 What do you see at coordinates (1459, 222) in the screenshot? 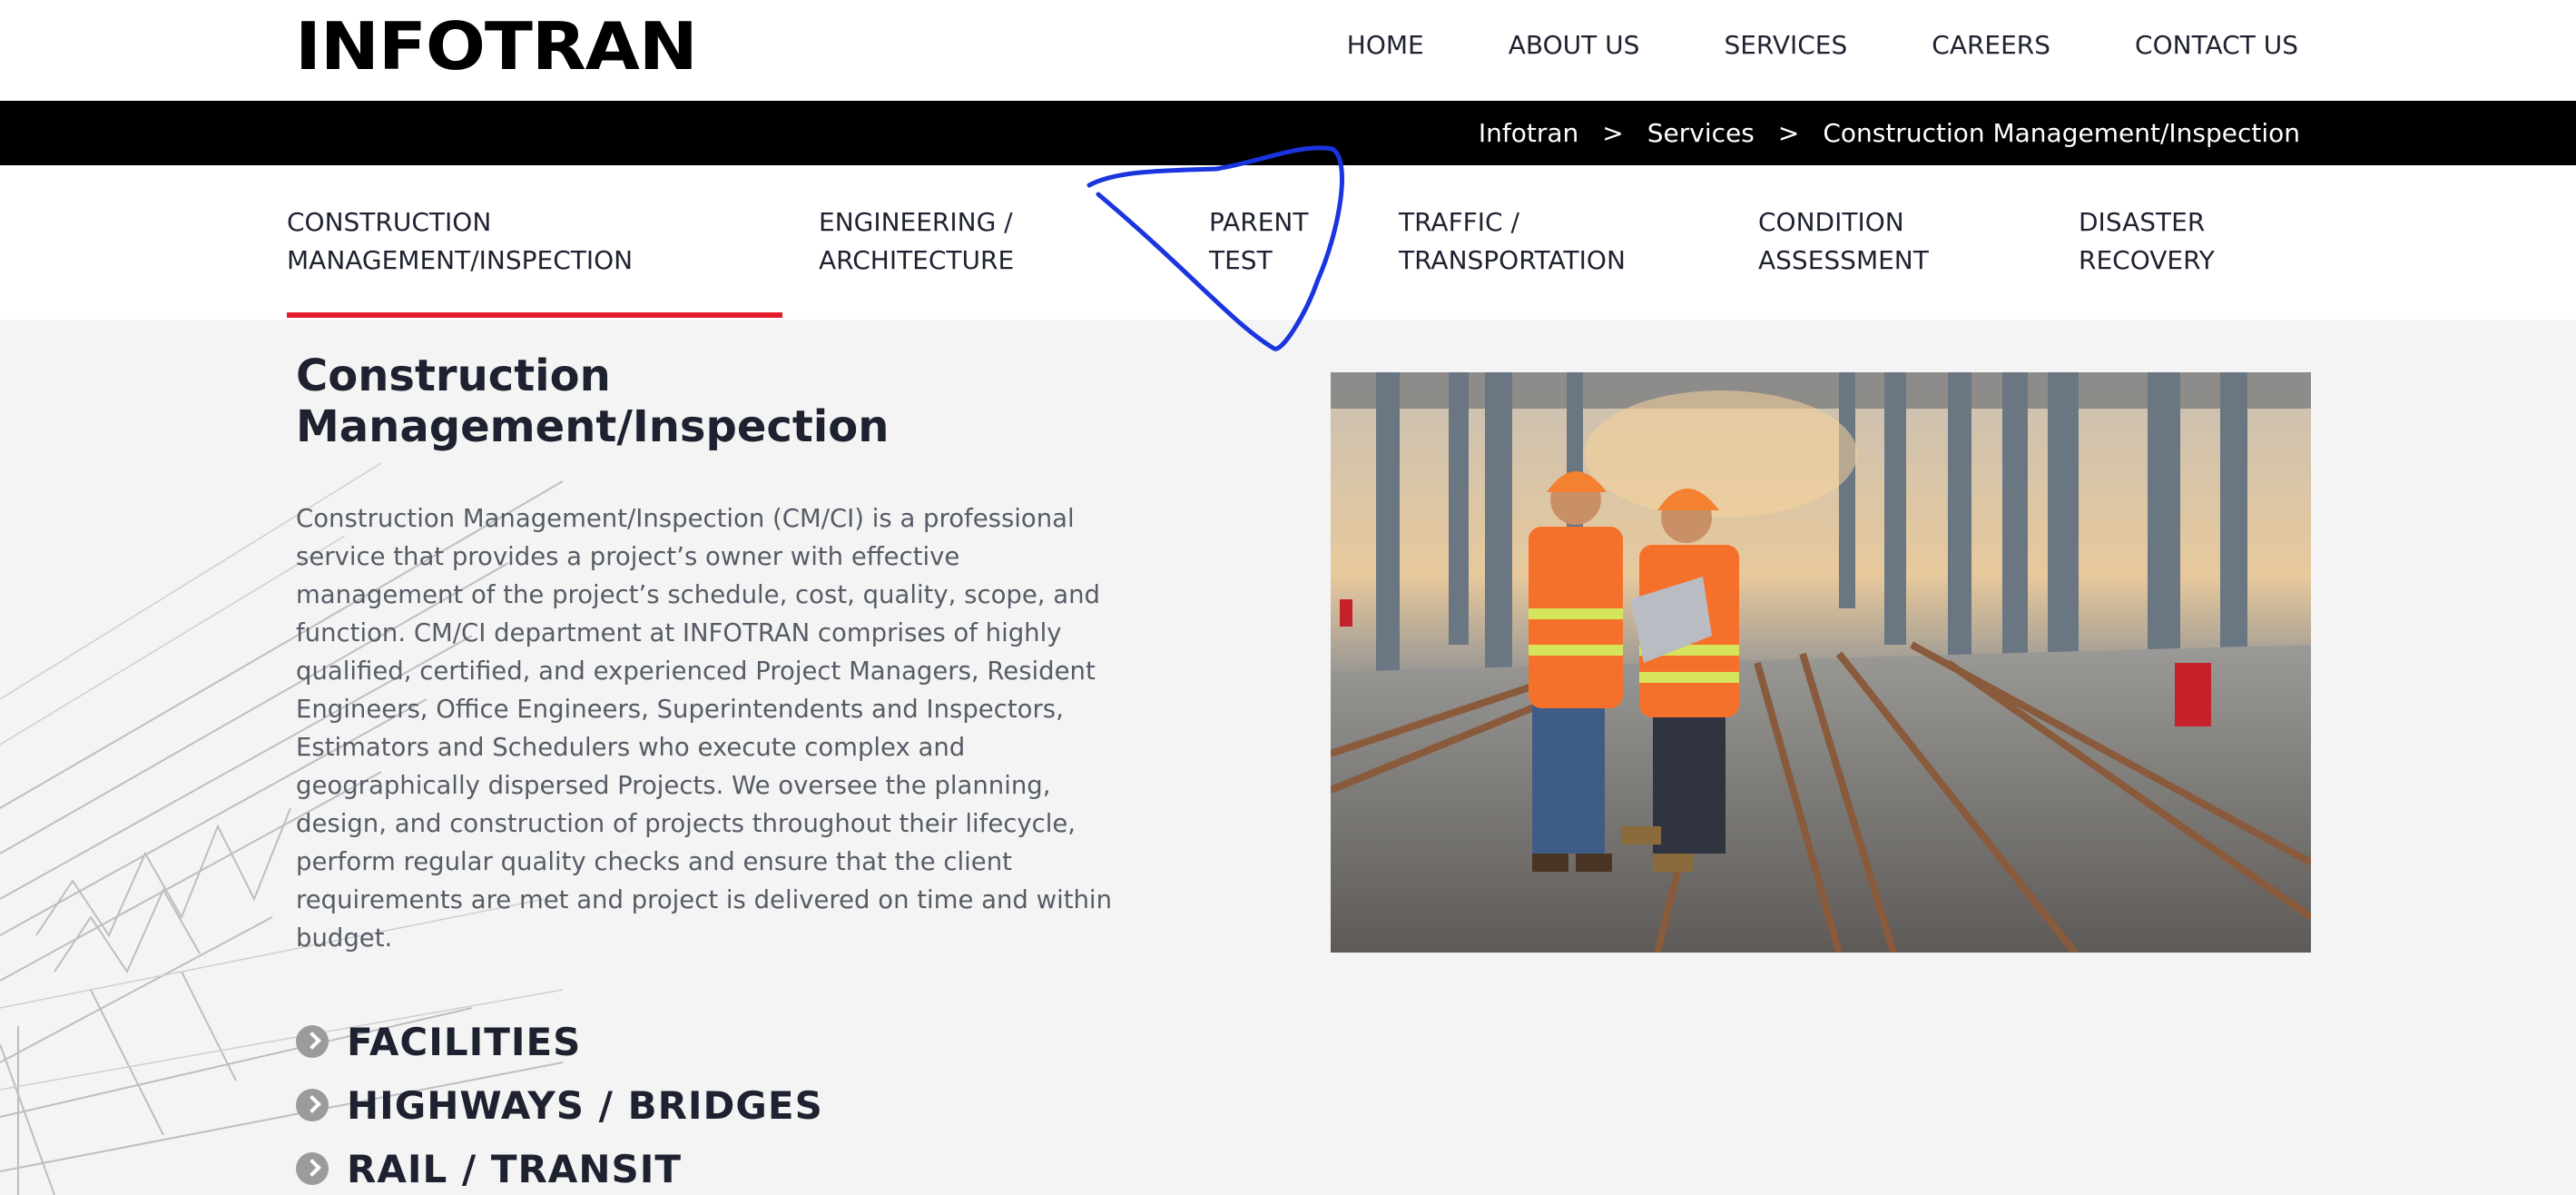
I see `tab-label-line: TRAFFIC /` at bounding box center [1459, 222].